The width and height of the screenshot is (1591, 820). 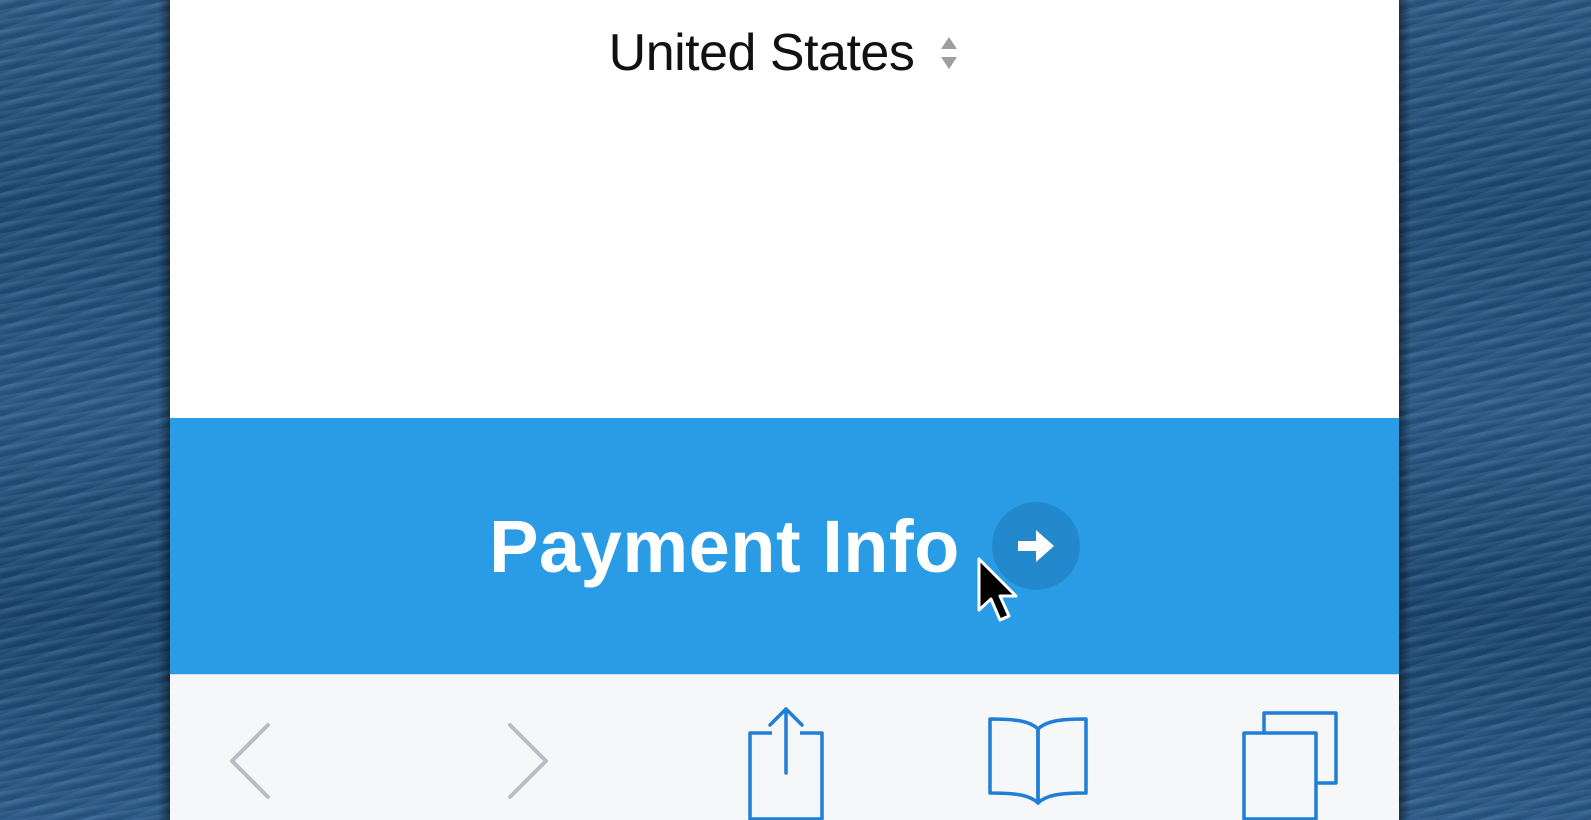 I want to click on bookmarks-button, so click(x=1038, y=763).